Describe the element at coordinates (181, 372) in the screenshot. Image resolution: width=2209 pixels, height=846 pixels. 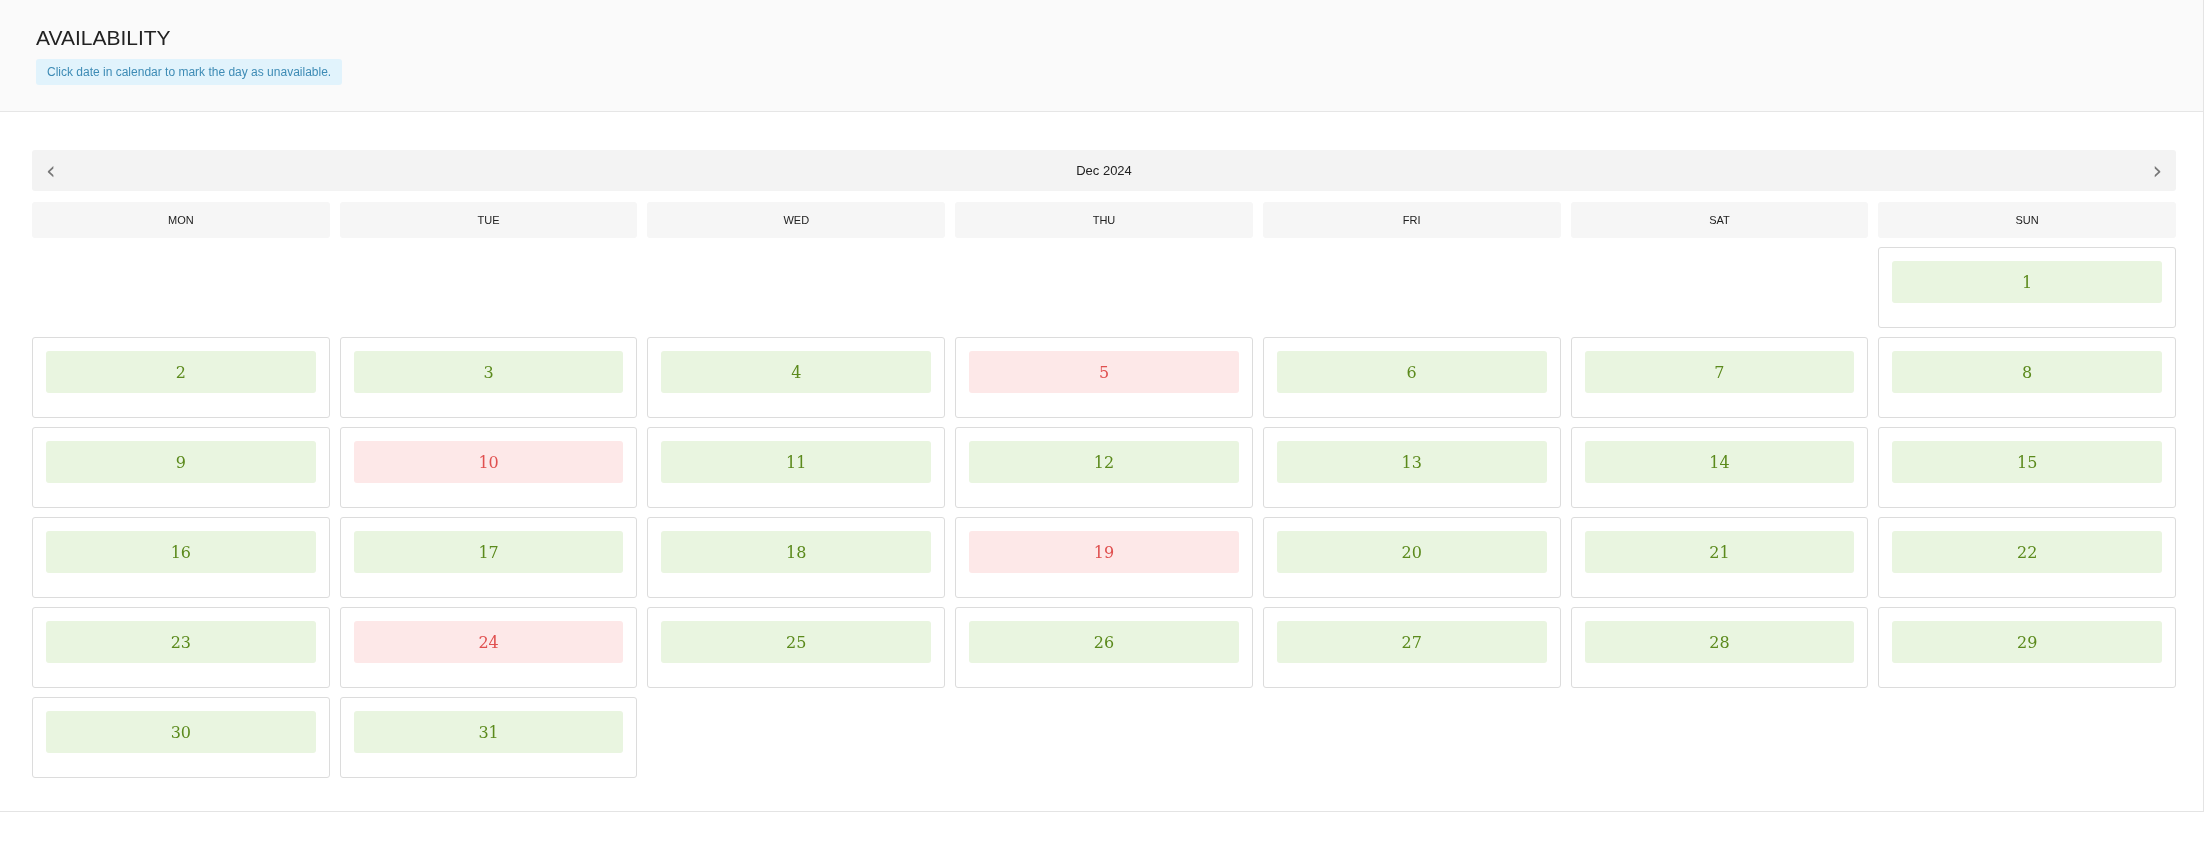
I see `date-button: 2` at that location.